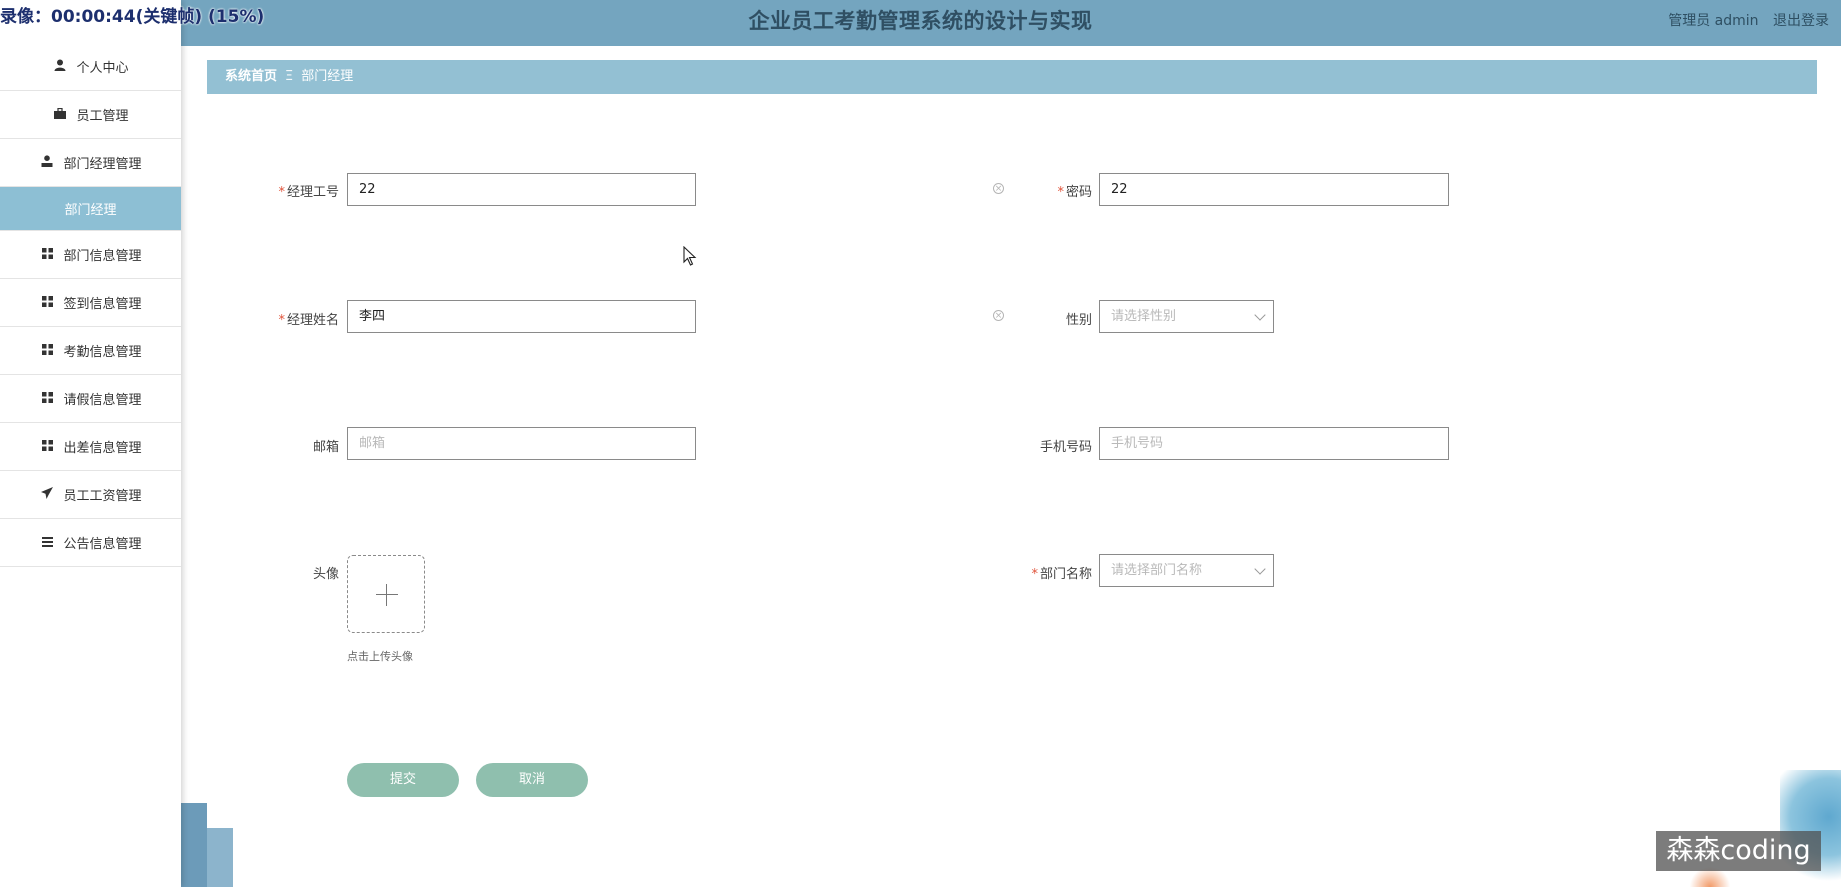 Image resolution: width=1841 pixels, height=887 pixels. I want to click on mouse-cursor-icon, so click(690, 257).